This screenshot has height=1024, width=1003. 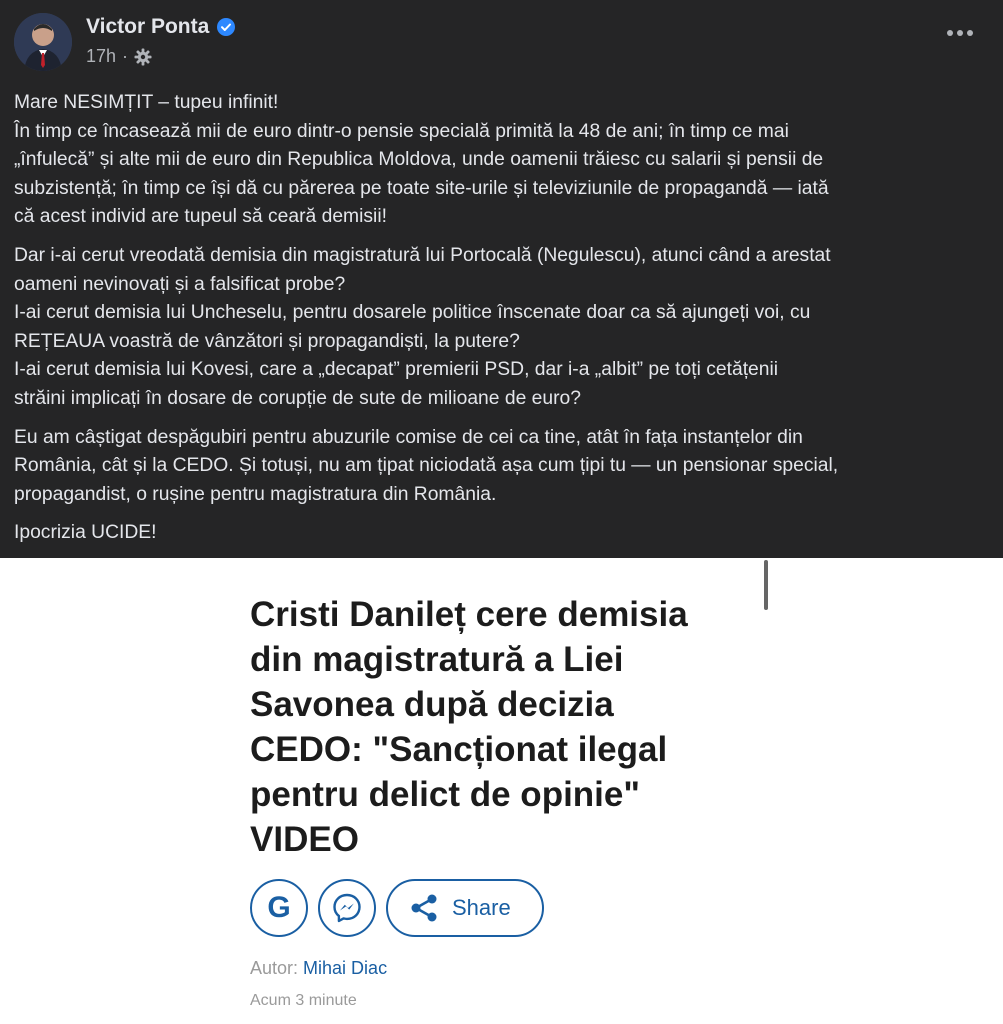 I want to click on post-line: oameni nevinovați și a falsificat probe?, so click(x=180, y=284).